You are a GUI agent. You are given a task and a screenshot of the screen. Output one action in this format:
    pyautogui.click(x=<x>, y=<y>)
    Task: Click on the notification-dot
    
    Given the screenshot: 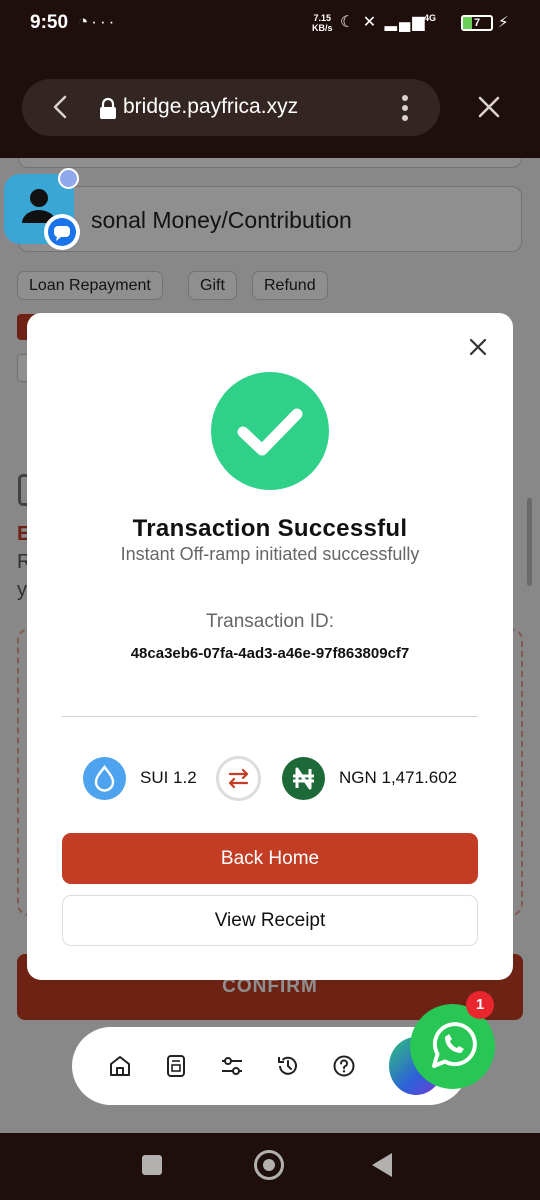 What is the action you would take?
    pyautogui.click(x=68, y=178)
    